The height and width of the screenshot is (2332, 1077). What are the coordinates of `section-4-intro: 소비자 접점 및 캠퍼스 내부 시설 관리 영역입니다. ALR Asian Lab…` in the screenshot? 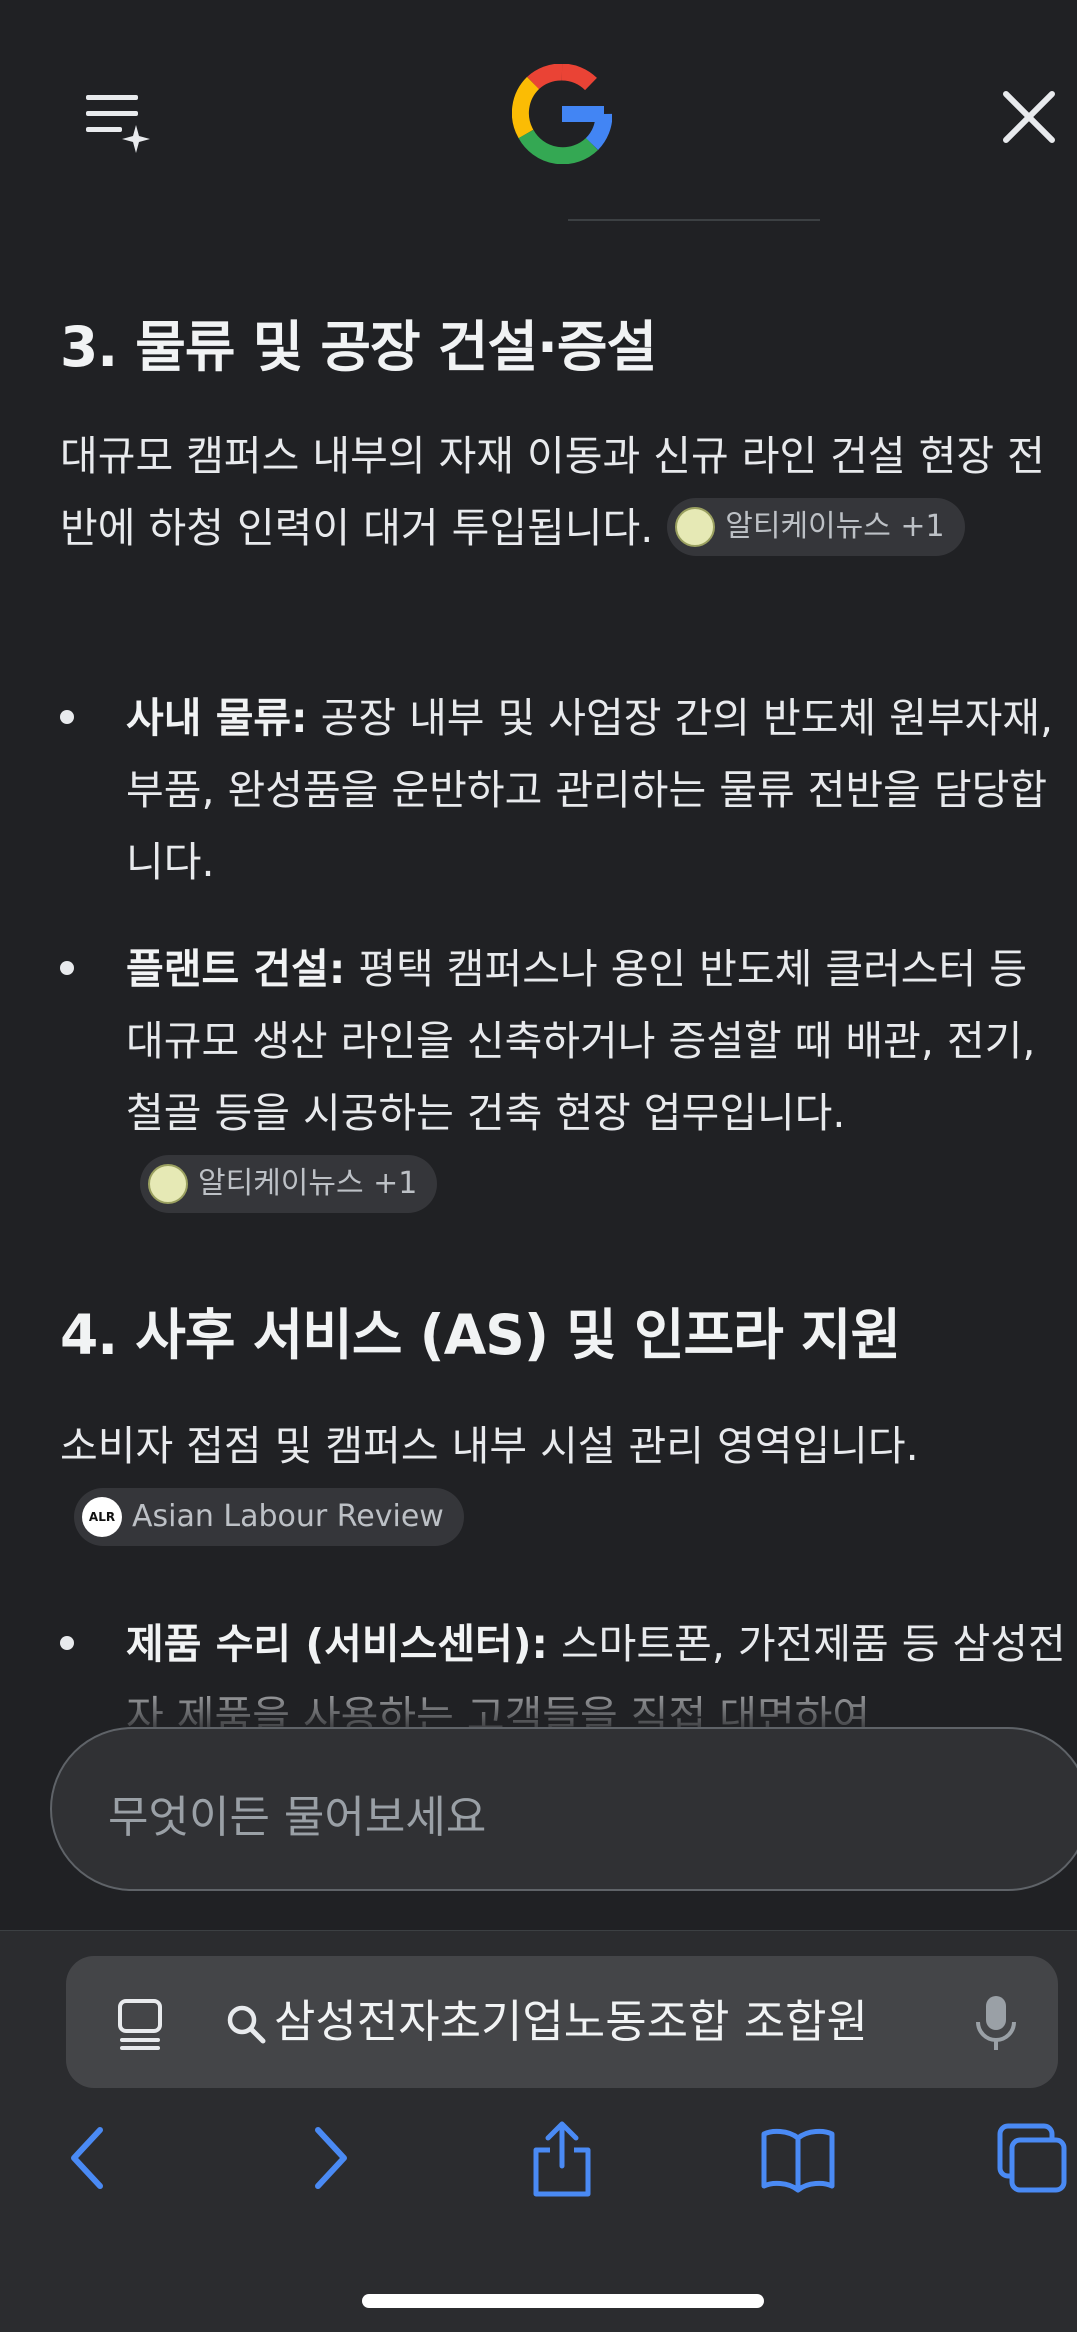 It's located at (555, 1482).